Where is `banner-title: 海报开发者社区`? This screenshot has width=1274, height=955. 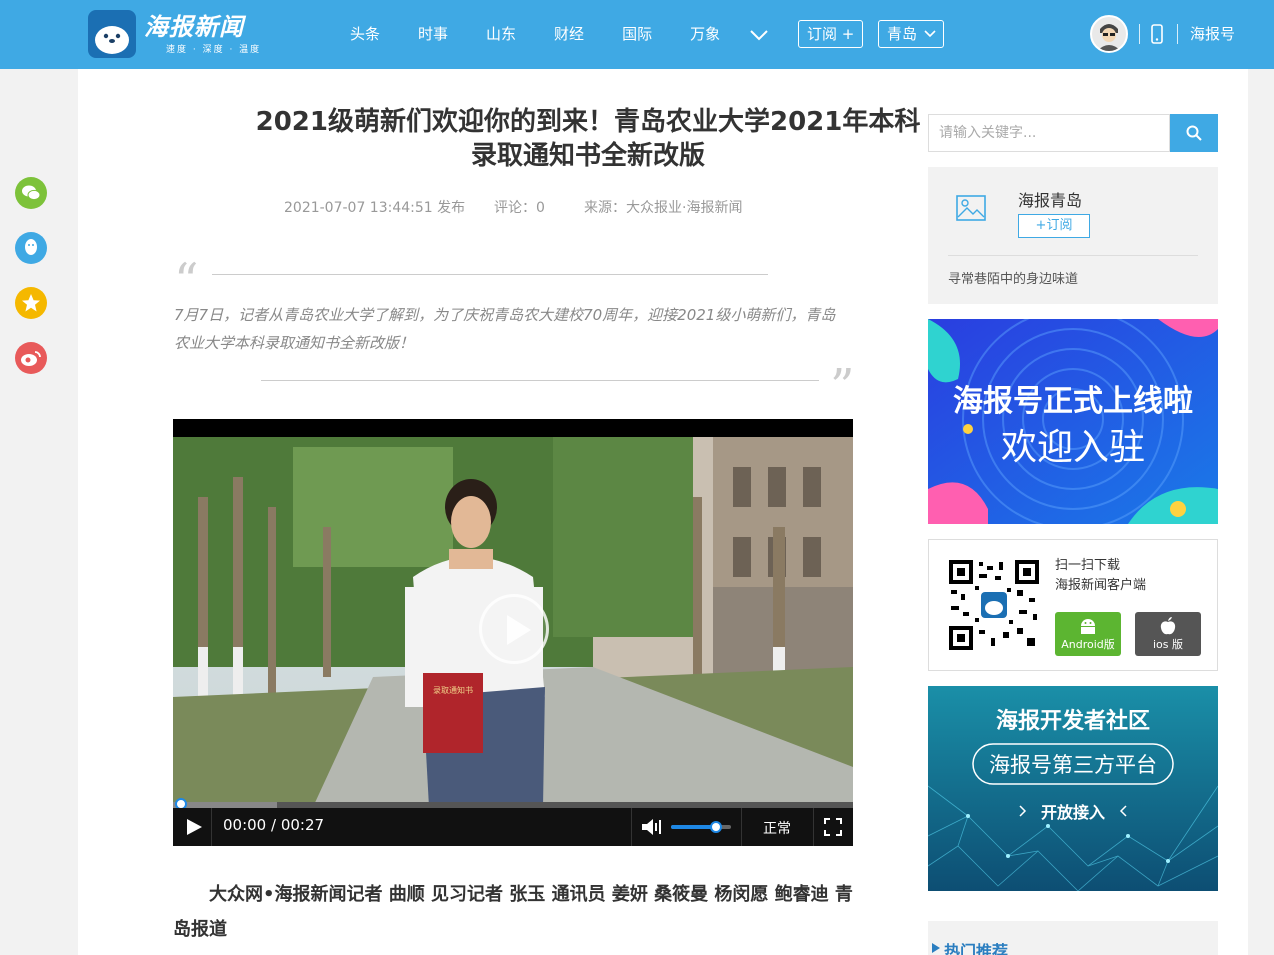
banner-title: 海报开发者社区 is located at coordinates (1073, 721).